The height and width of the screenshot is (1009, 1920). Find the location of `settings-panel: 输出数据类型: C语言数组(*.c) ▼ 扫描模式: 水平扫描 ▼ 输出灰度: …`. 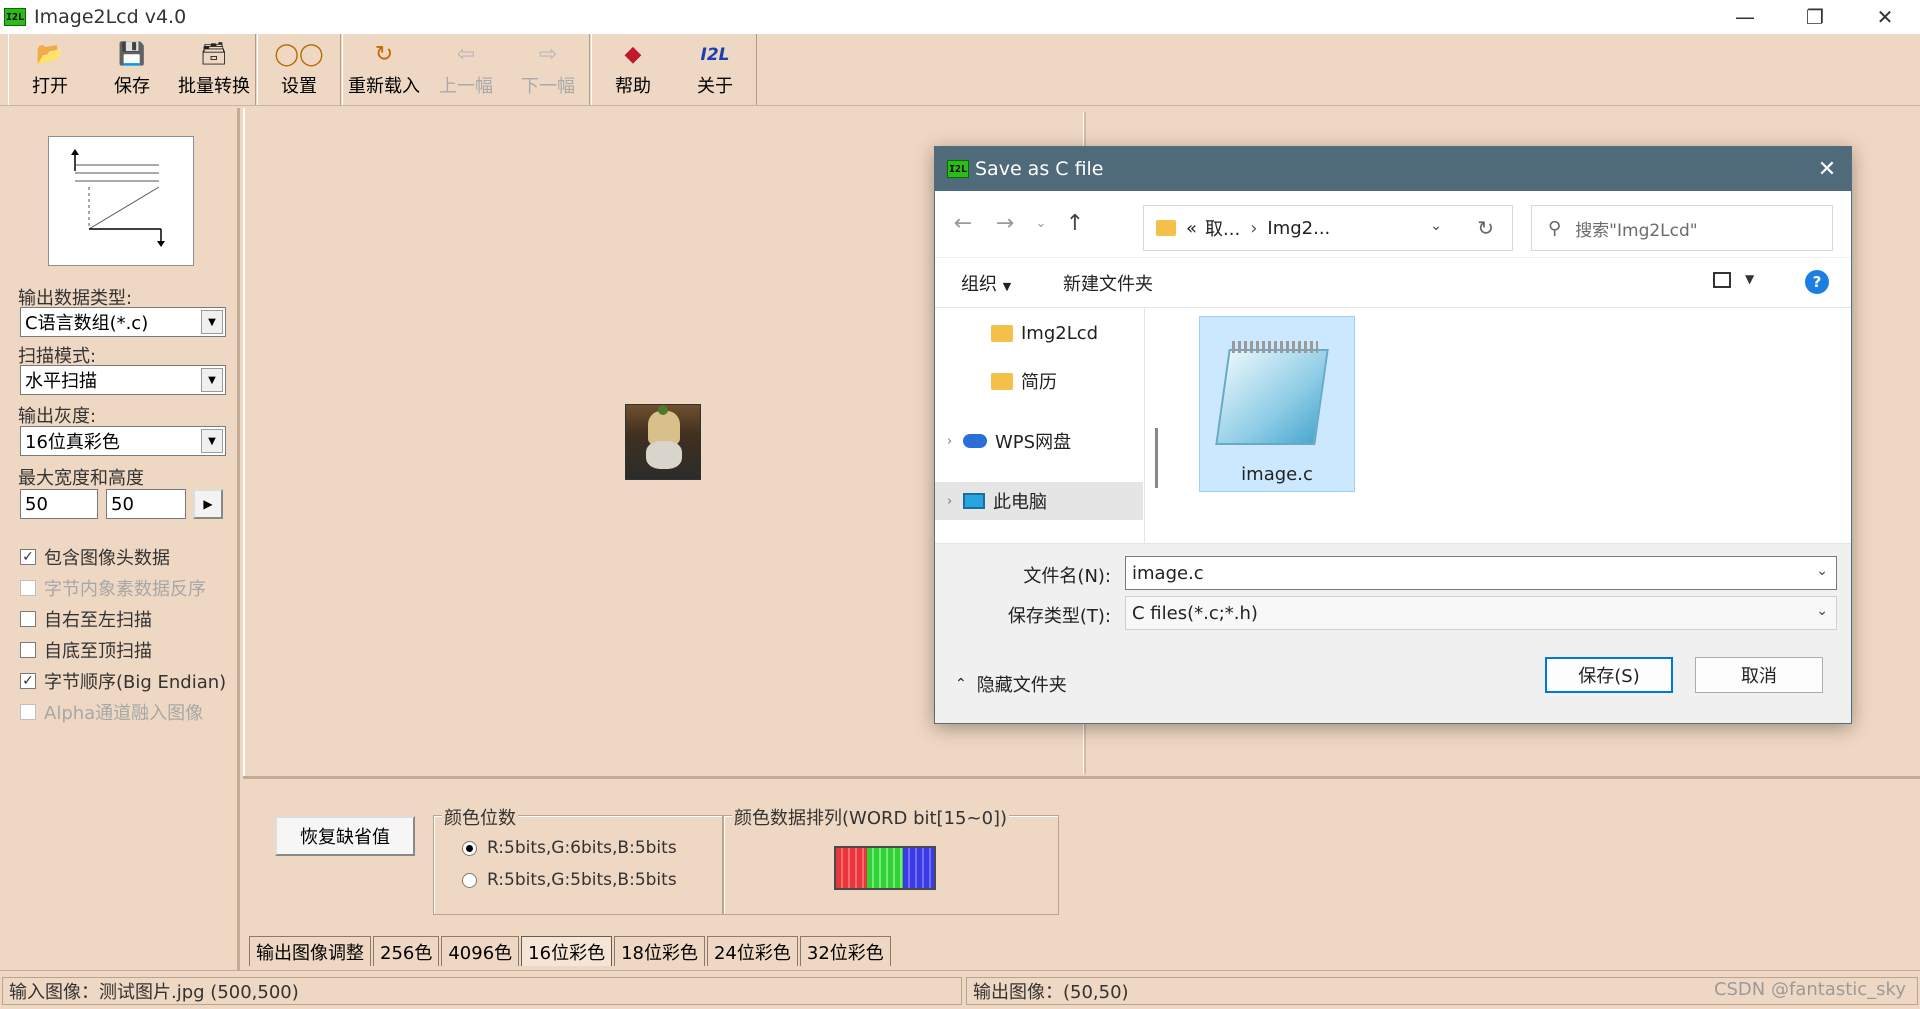

settings-panel: 输出数据类型: C语言数组(*.c) ▼ 扫描模式: 水平扫描 ▼ 输出灰度: … is located at coordinates (120, 539).